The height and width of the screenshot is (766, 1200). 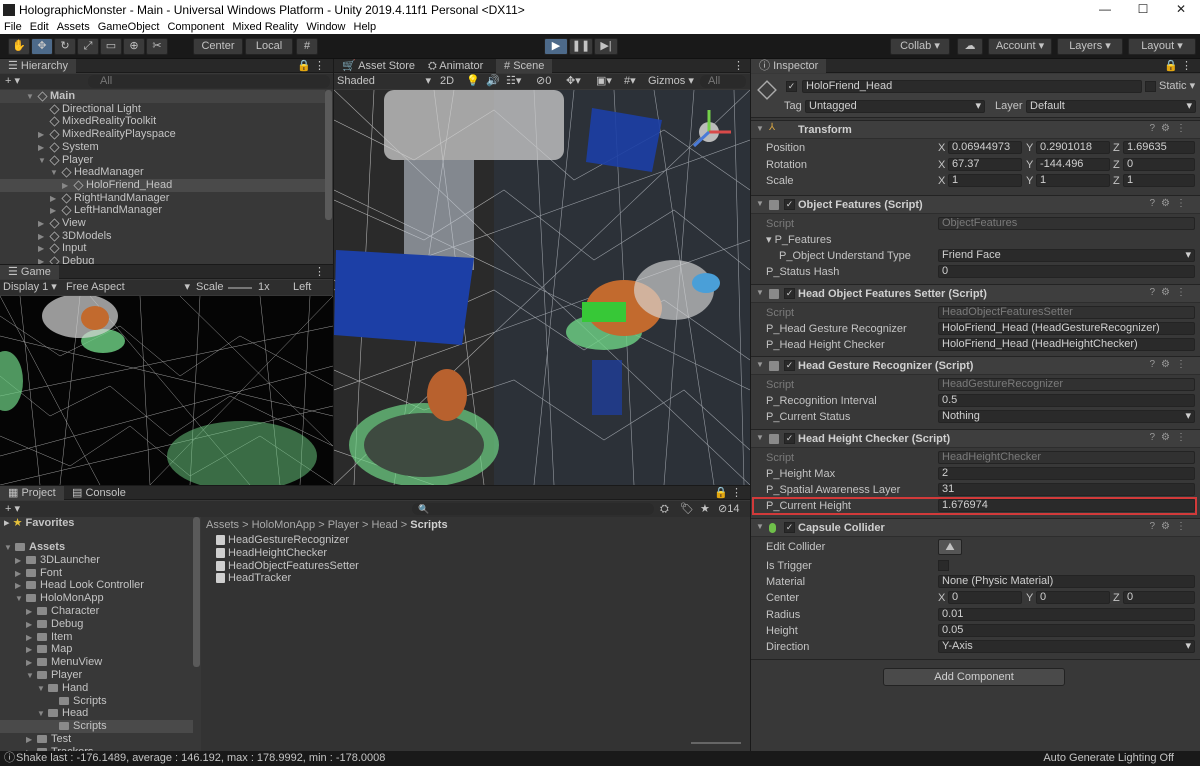 What do you see at coordinates (96, 611) in the screenshot?
I see `project-folder-item: ▶ Character` at bounding box center [96, 611].